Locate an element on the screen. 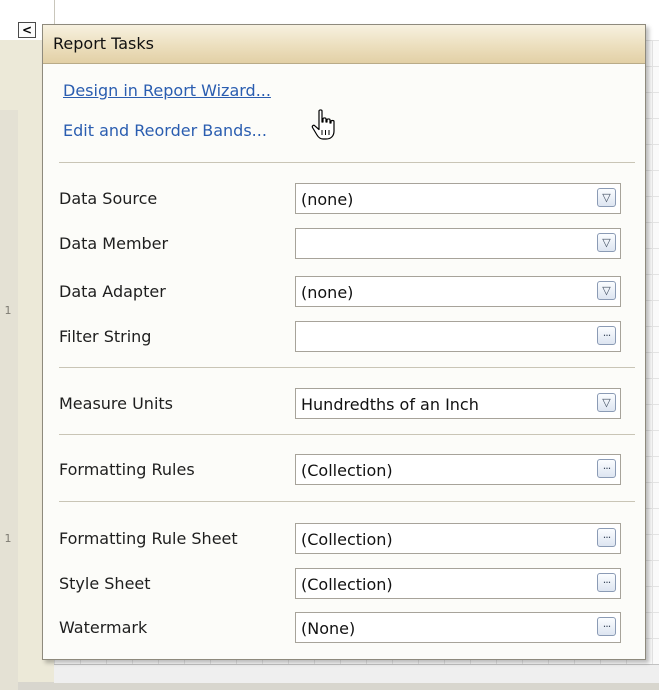  measure-units-combo: Hundredths of an Inch ▽ is located at coordinates (458, 403).